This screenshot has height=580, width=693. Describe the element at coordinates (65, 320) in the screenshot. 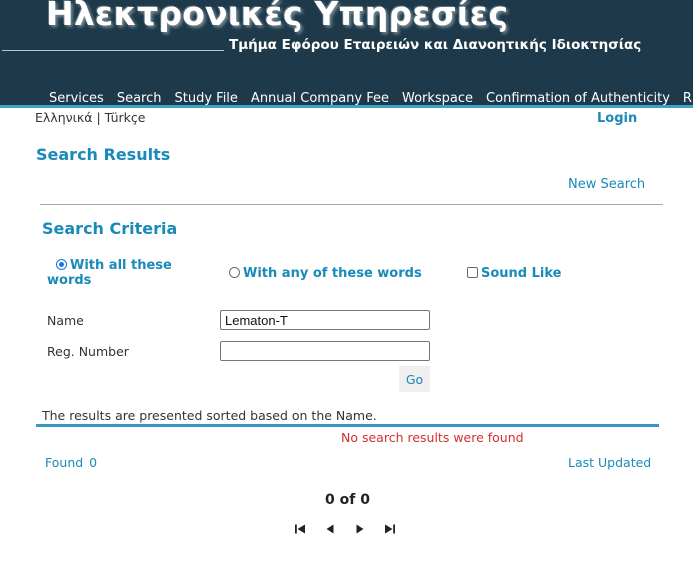

I see `name-label: Name` at that location.